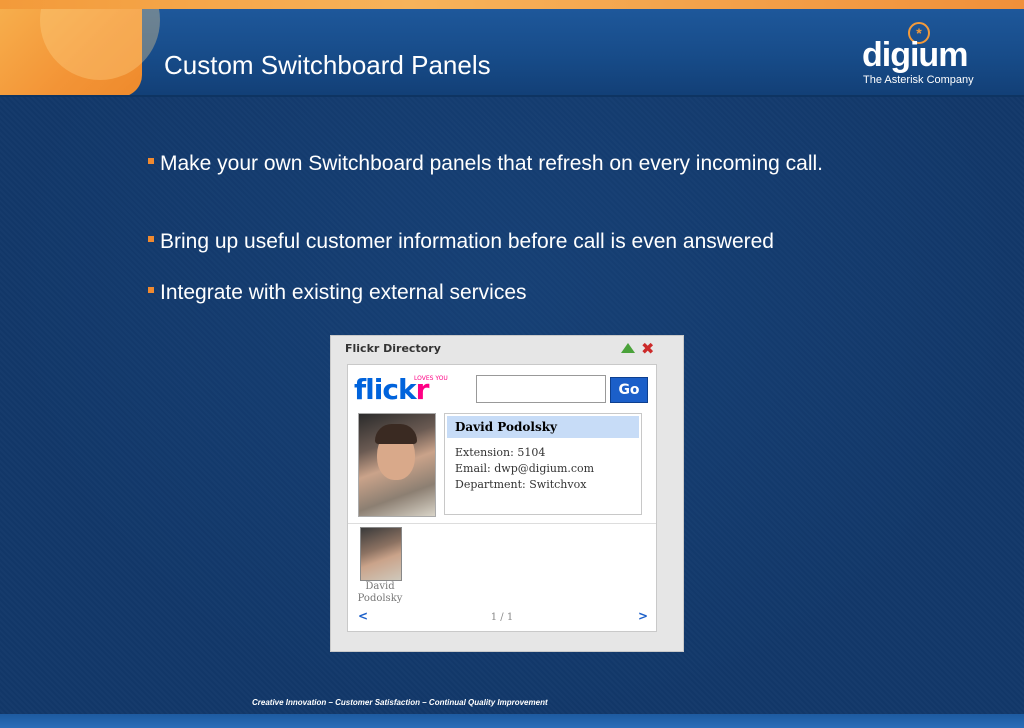  Describe the element at coordinates (543, 427) in the screenshot. I see `contact-name: David Podolsky` at that location.